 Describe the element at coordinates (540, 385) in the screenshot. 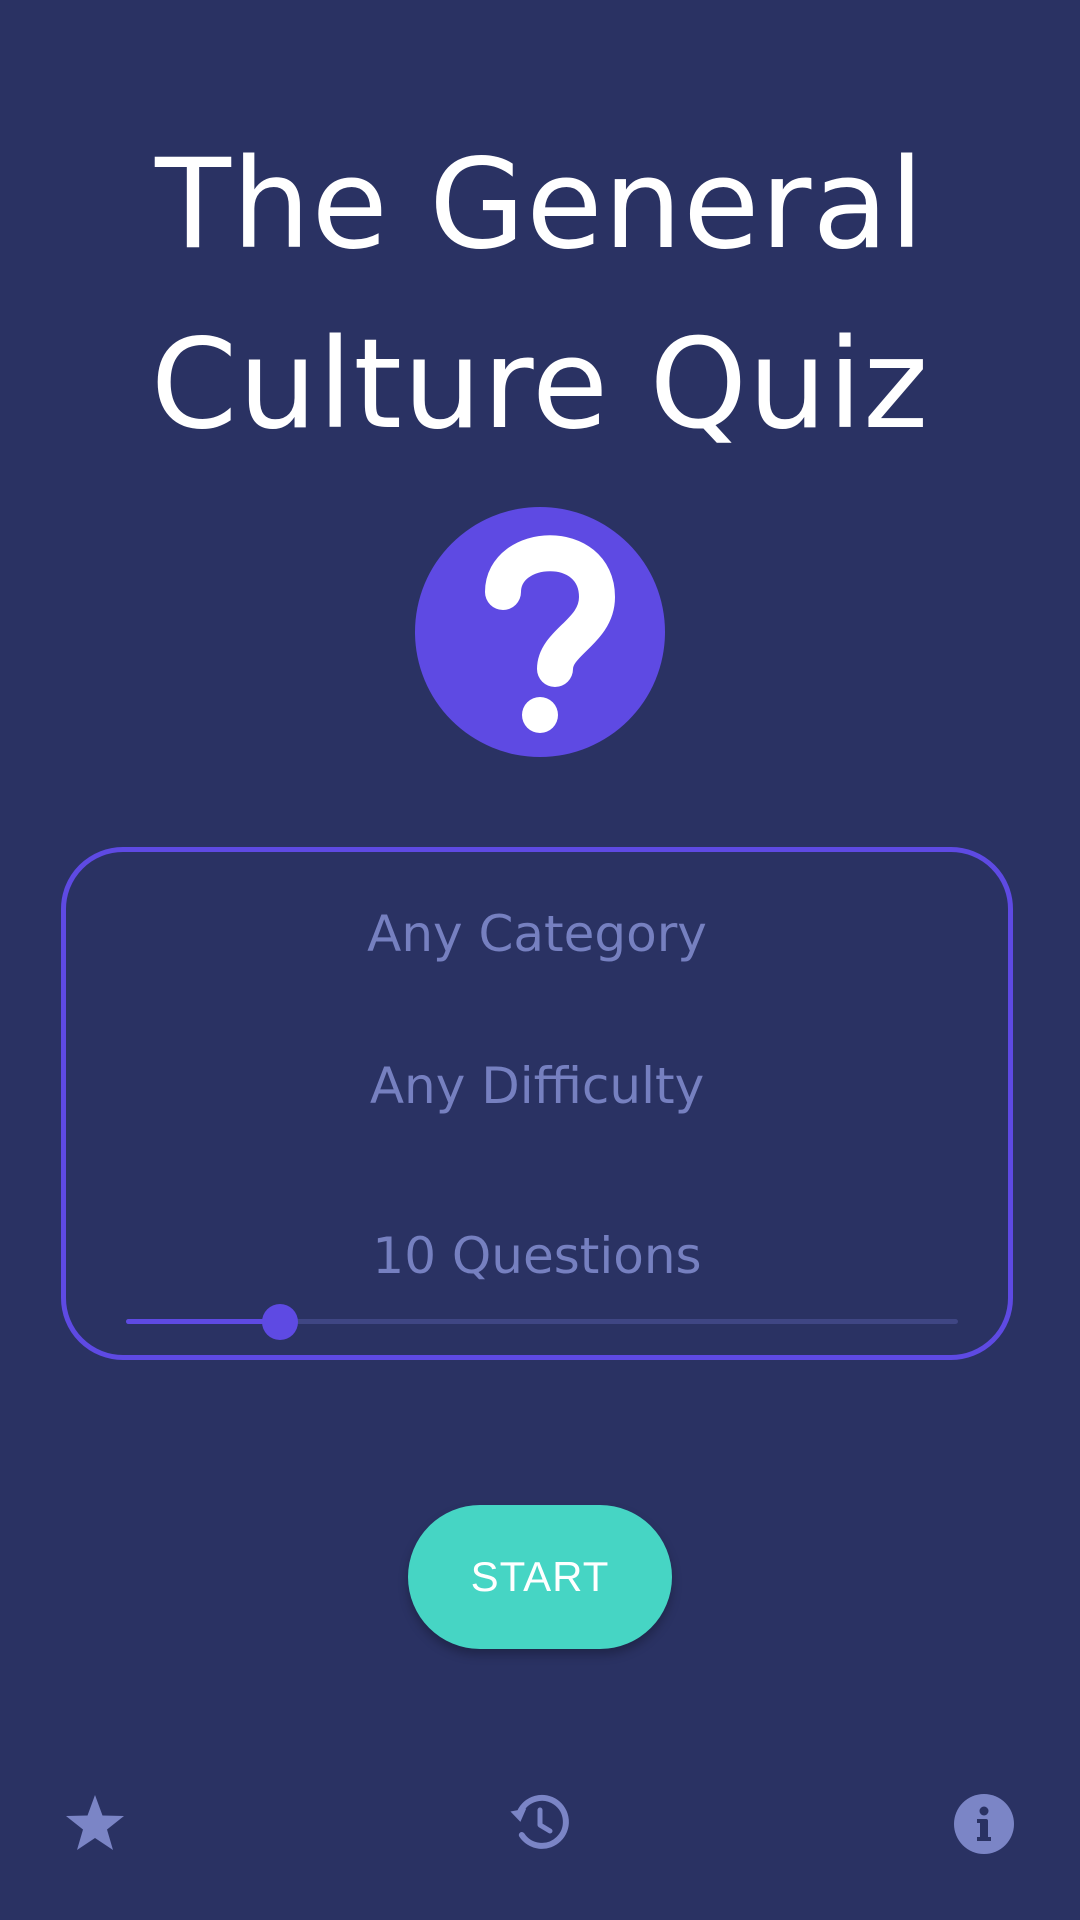

I see `app-title-line-2: Culture Quiz` at that location.